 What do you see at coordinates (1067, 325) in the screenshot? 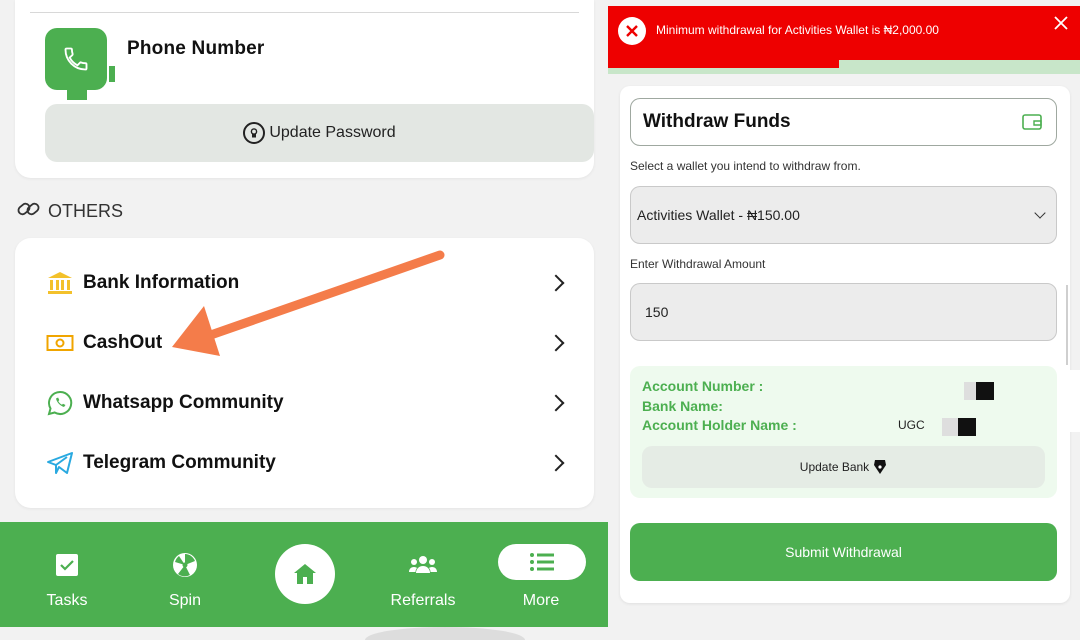
I see `scrollbar` at bounding box center [1067, 325].